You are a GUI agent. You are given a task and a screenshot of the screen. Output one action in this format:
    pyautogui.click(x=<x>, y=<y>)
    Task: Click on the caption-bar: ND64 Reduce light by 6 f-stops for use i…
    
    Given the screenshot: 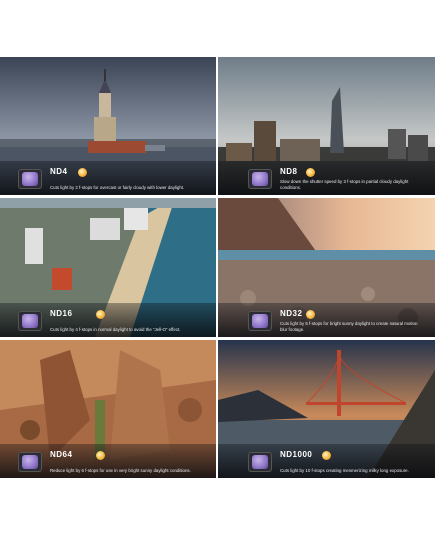 What is the action you would take?
    pyautogui.click(x=108, y=461)
    